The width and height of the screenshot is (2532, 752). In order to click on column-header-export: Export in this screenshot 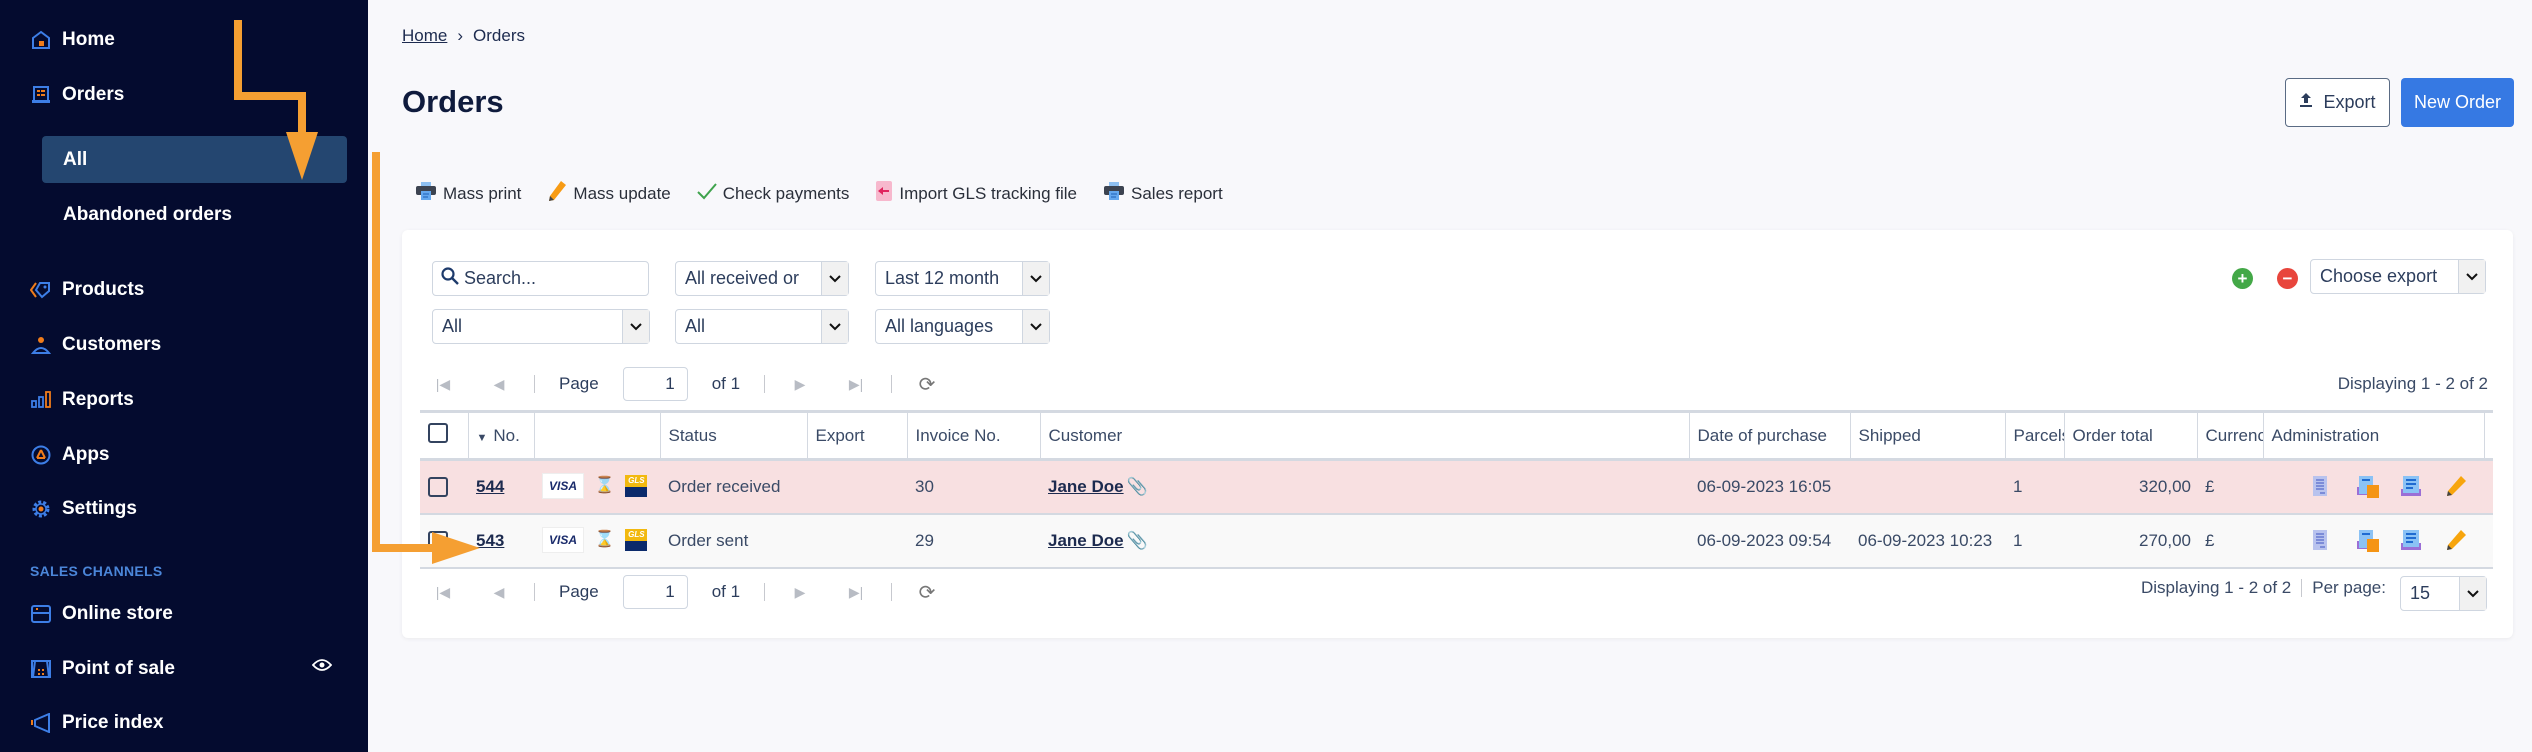, I will do `click(856, 435)`.